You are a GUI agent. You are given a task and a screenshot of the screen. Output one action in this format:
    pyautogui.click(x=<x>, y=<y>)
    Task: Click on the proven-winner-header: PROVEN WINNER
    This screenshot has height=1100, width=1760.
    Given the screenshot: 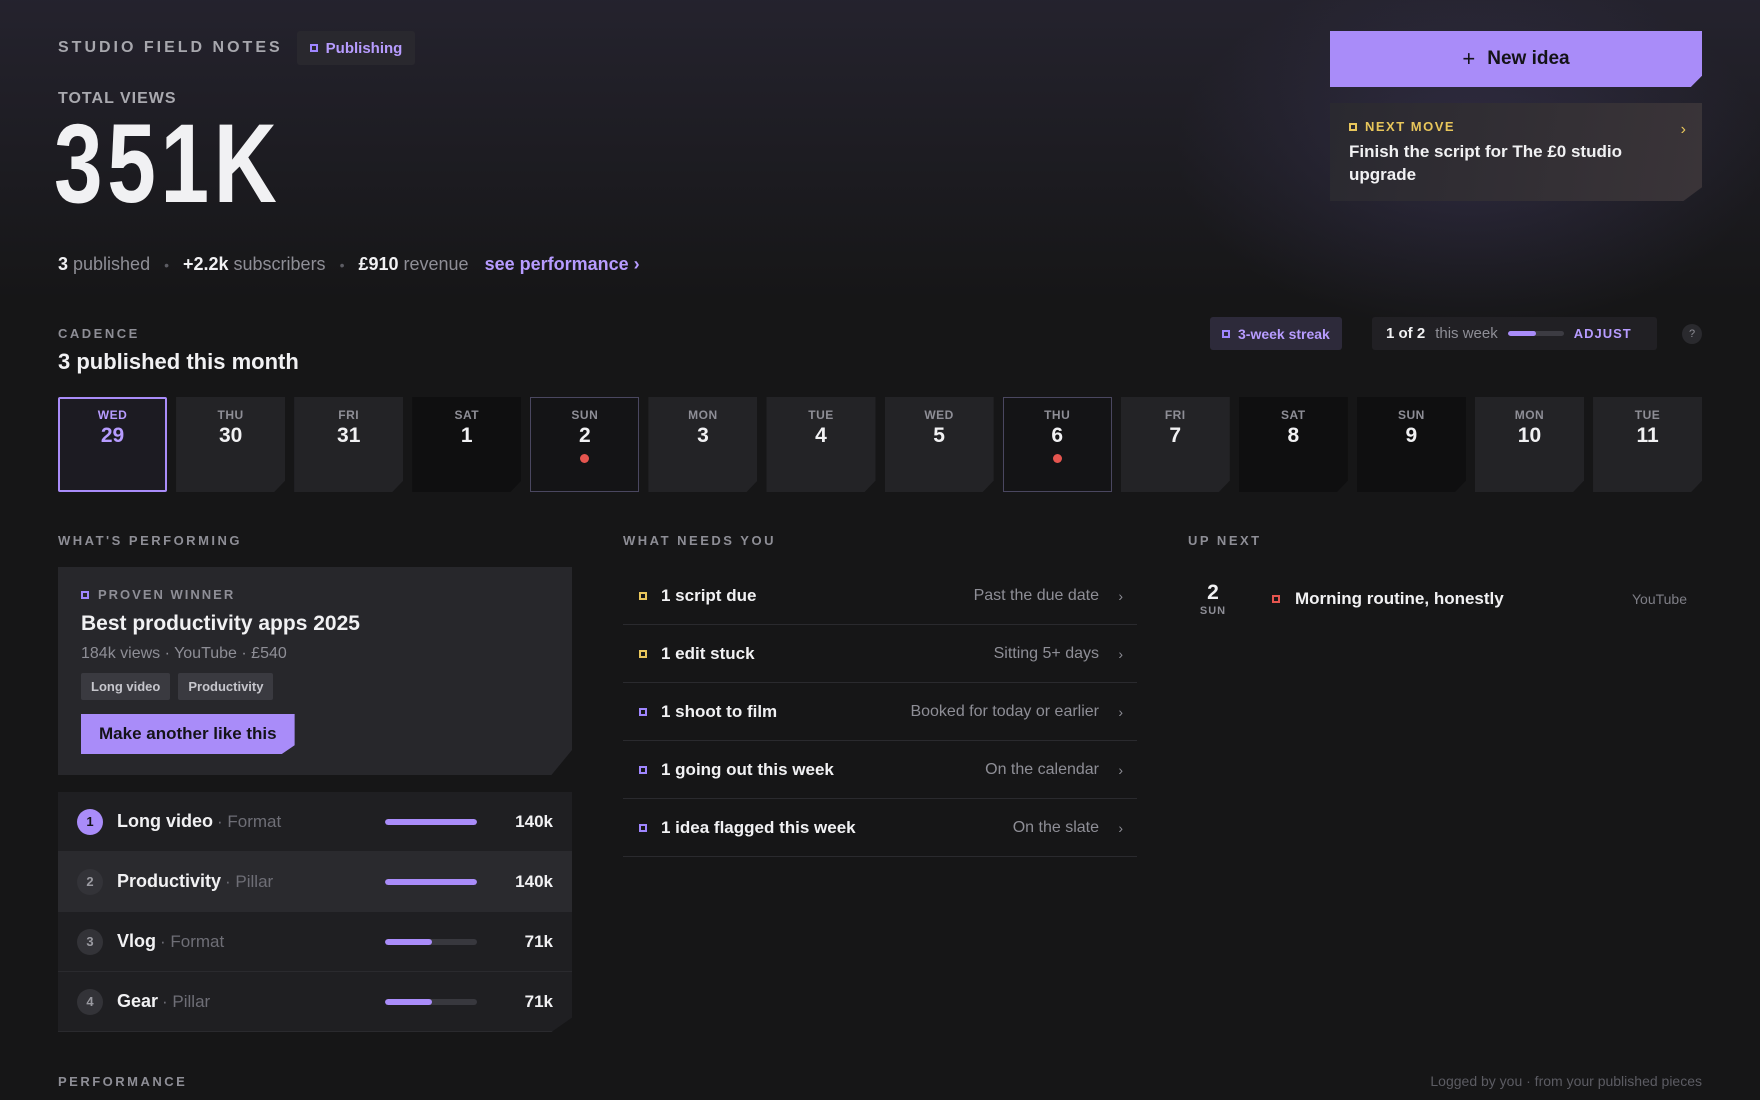 What is the action you would take?
    pyautogui.click(x=315, y=594)
    